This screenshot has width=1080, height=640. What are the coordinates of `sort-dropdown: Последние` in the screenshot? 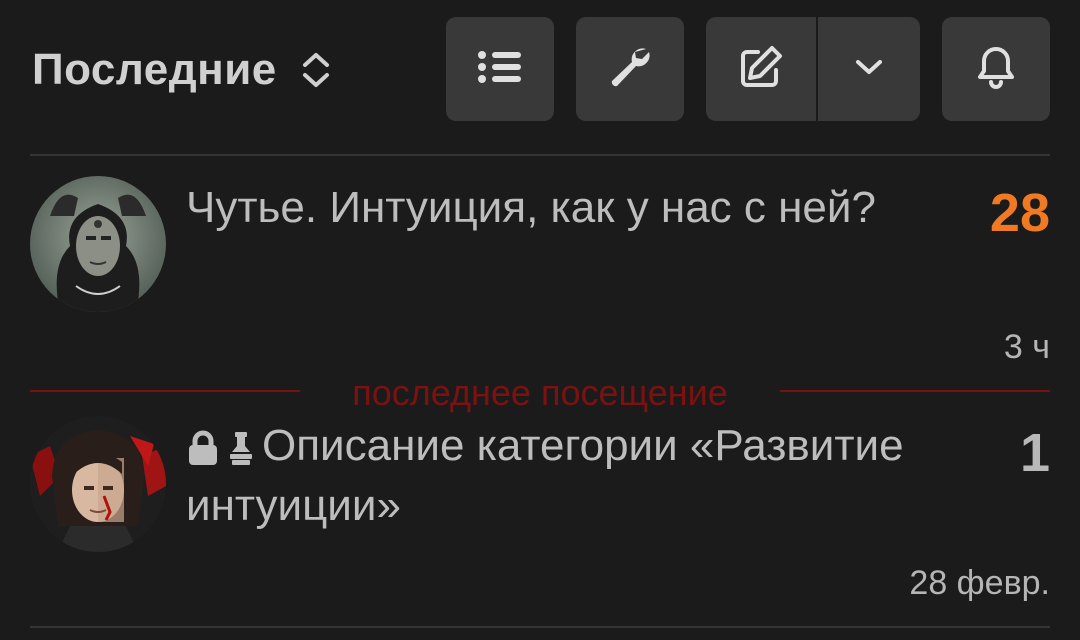 It's located at (182, 70).